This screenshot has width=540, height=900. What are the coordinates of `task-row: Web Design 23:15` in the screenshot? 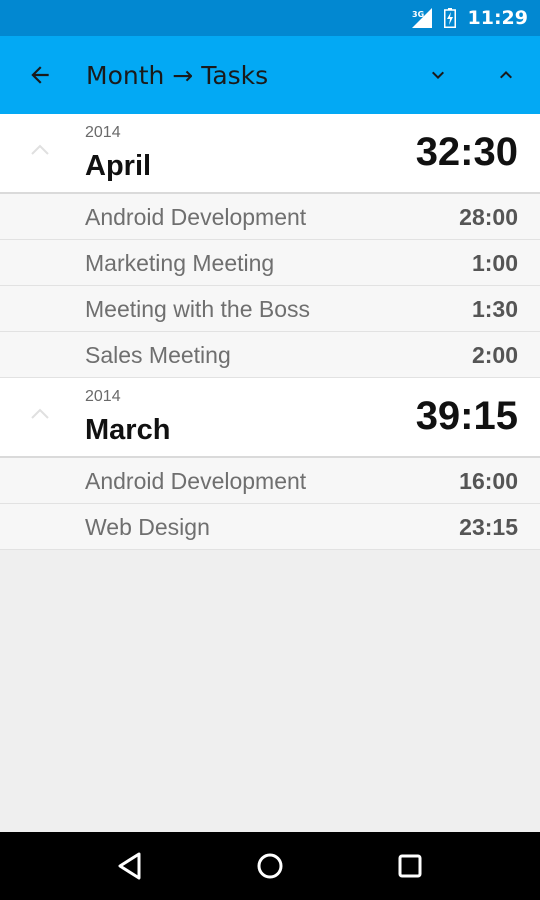 It's located at (270, 527).